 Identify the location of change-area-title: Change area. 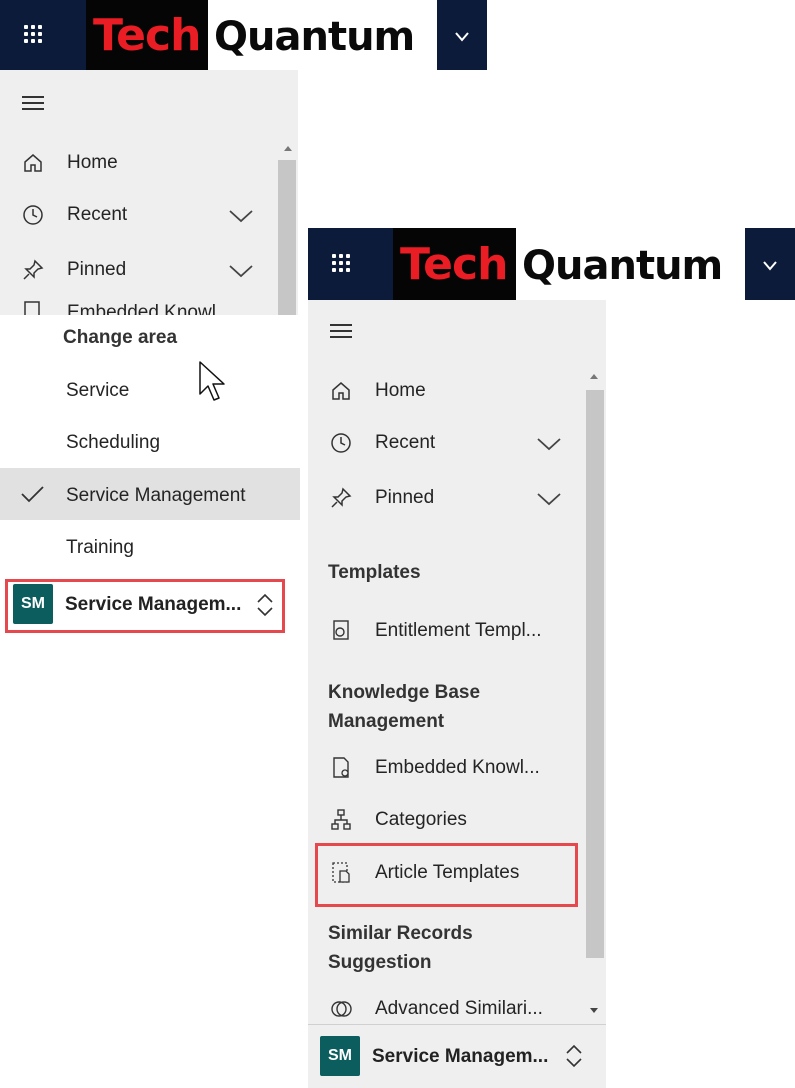
(120, 337).